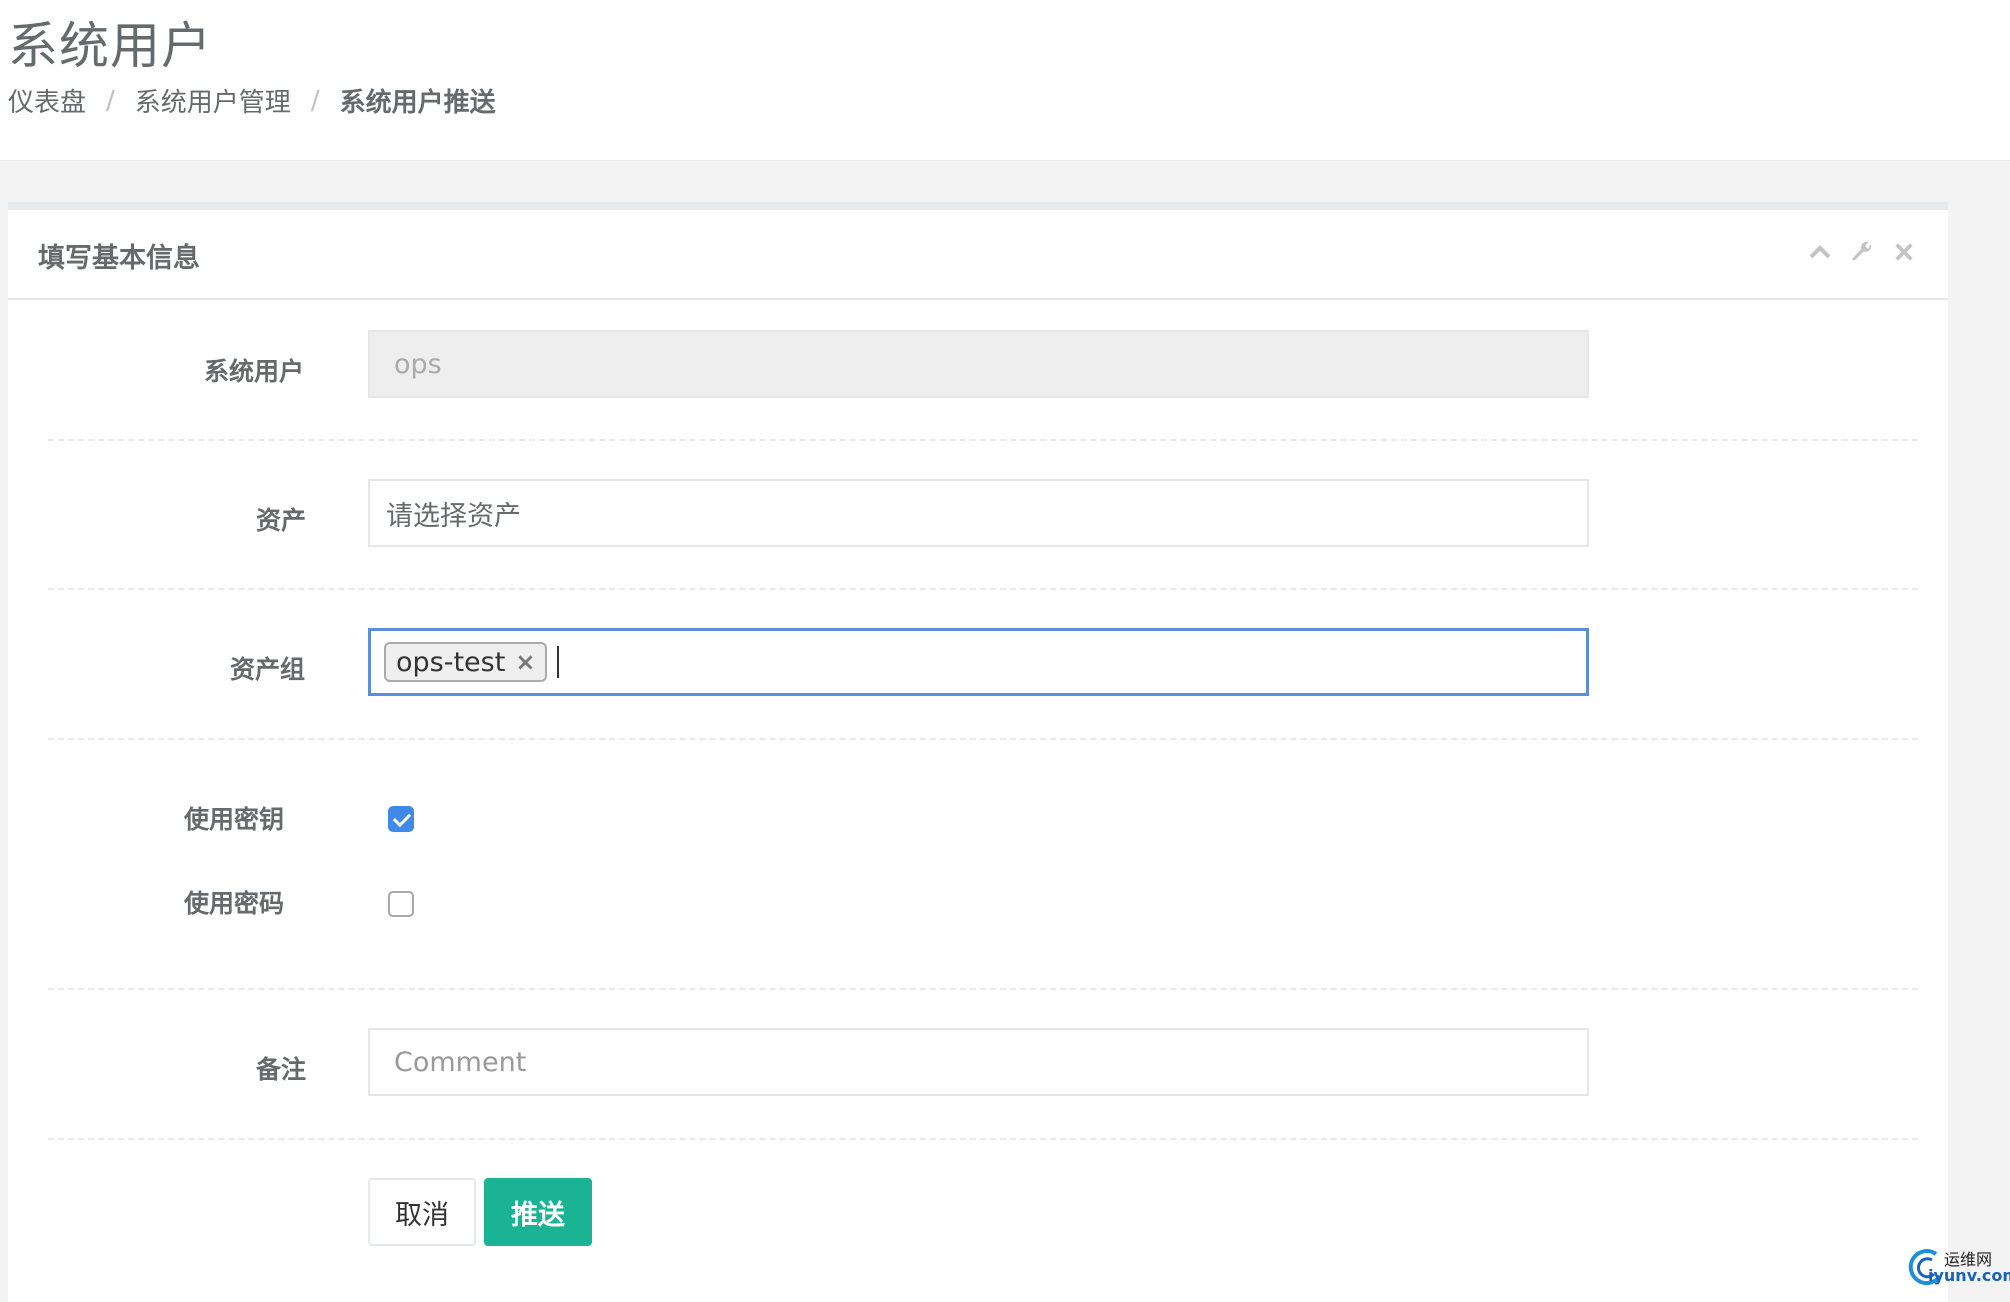 The image size is (2010, 1302). Describe the element at coordinates (417, 103) in the screenshot. I see `breadcrumb-item-system-user-push: 系统用户推送` at that location.